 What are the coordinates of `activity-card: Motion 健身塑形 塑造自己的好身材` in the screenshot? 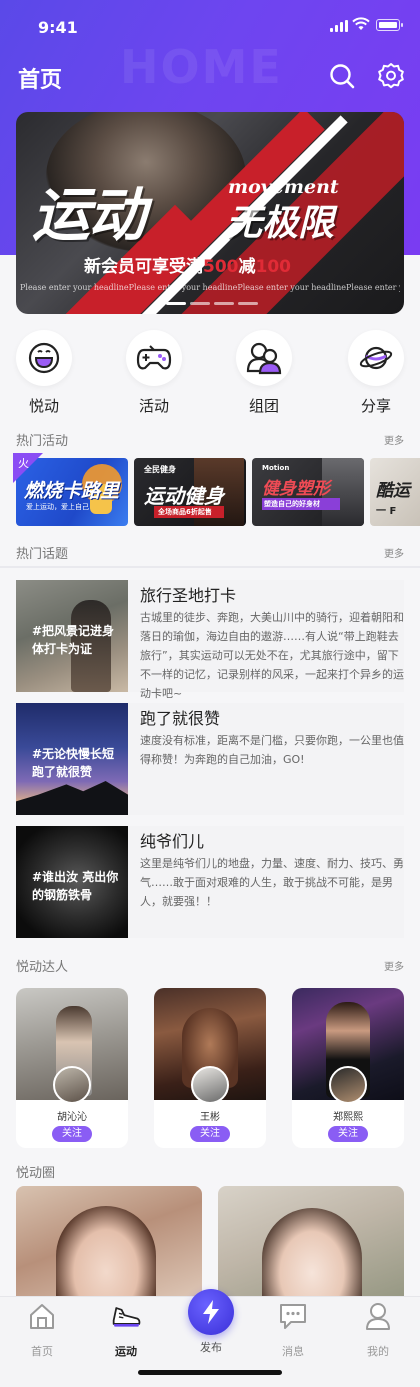 It's located at (308, 492).